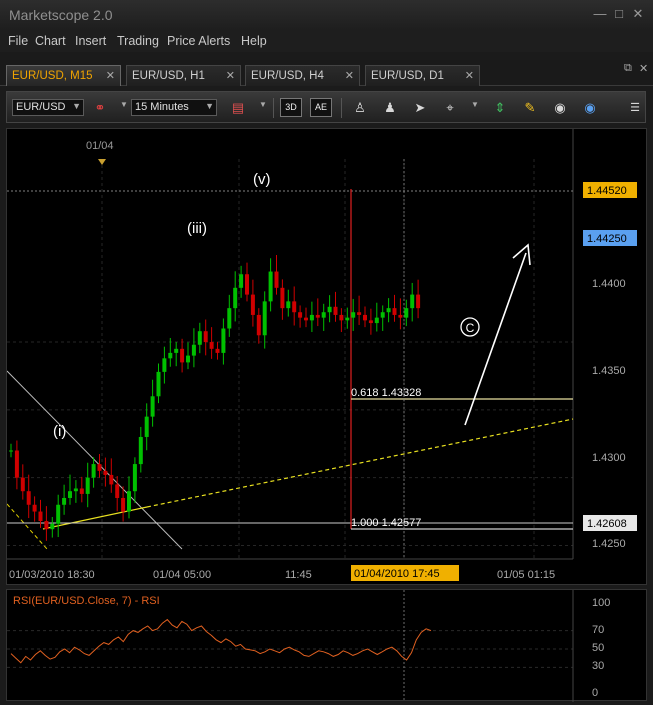  What do you see at coordinates (298, 575) in the screenshot?
I see `time-tick-label: 11:45` at bounding box center [298, 575].